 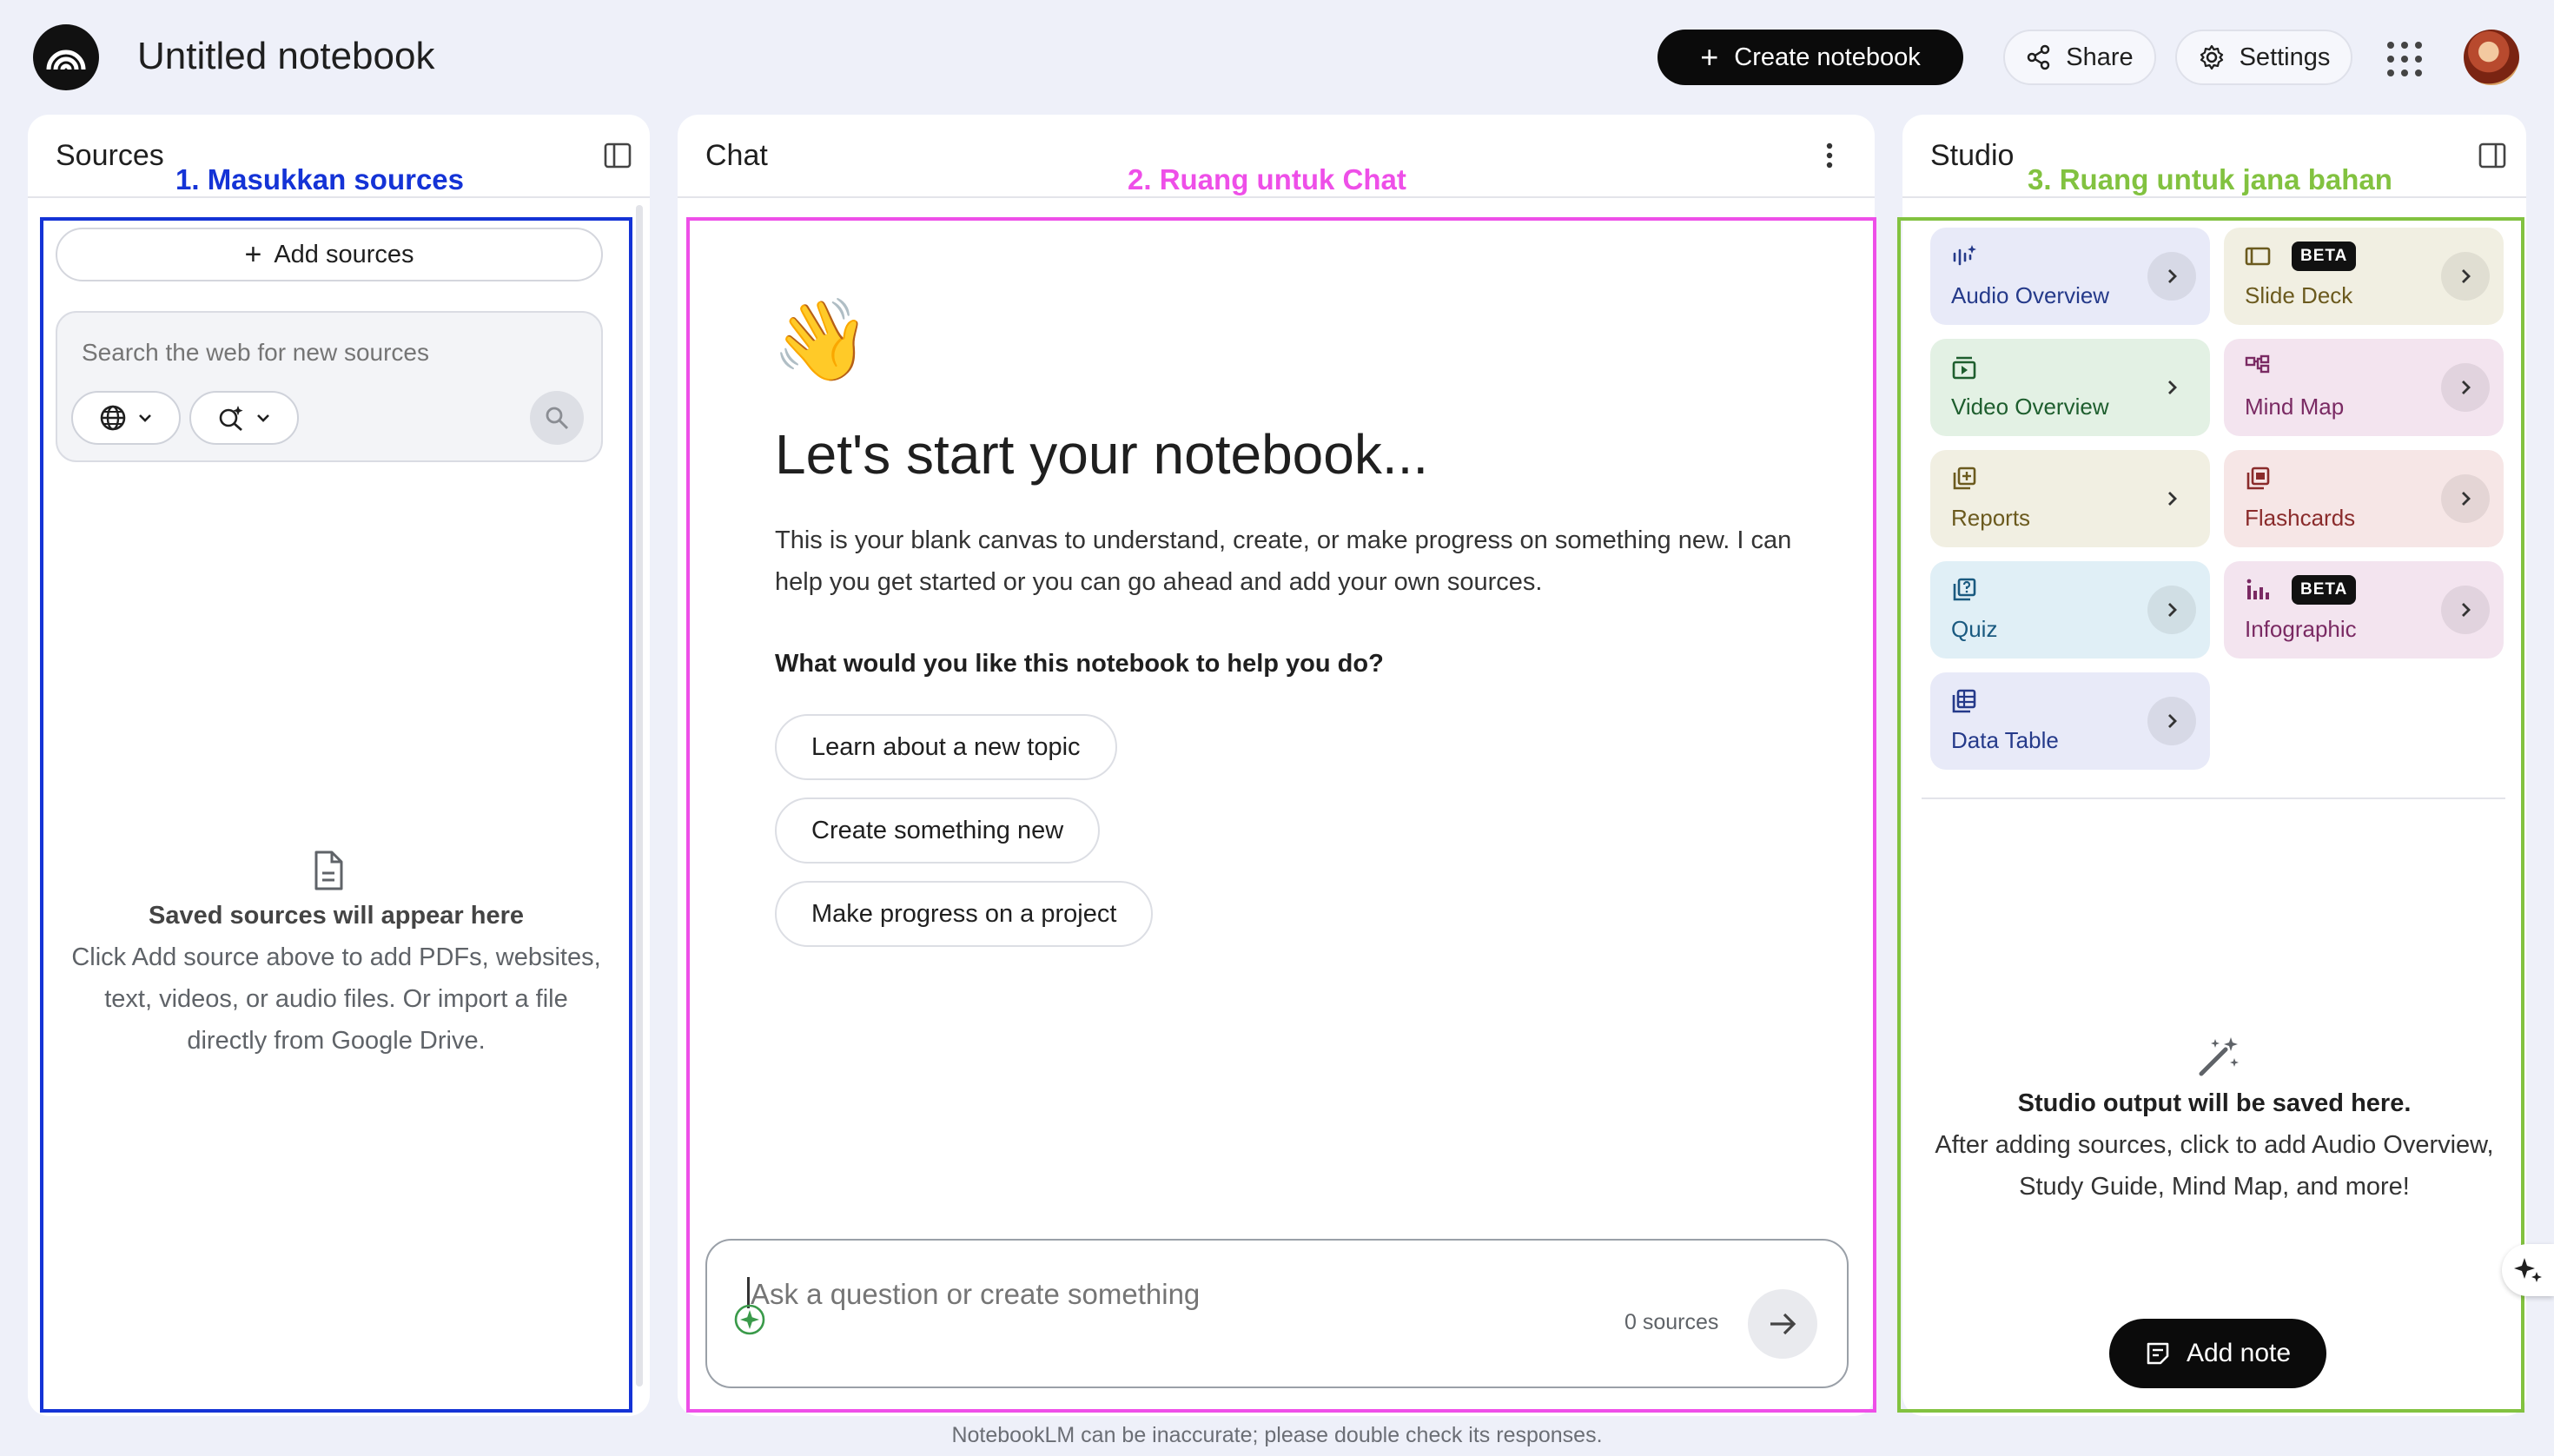 I want to click on flashcards-icon, so click(x=2258, y=478).